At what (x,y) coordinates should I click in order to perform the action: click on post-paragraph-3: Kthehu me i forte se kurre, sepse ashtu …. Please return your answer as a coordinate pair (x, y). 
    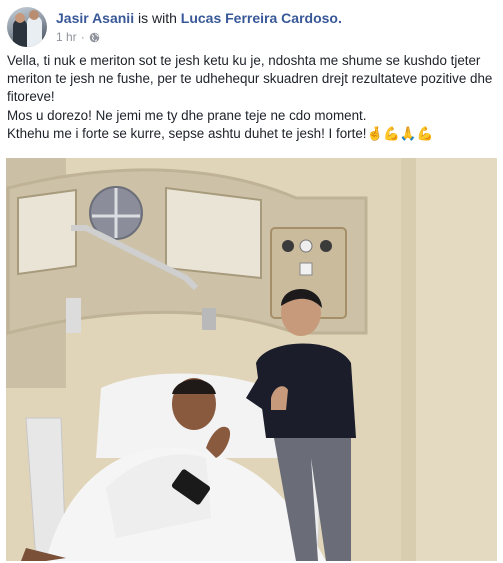
    Looking at the image, I should click on (252, 134).